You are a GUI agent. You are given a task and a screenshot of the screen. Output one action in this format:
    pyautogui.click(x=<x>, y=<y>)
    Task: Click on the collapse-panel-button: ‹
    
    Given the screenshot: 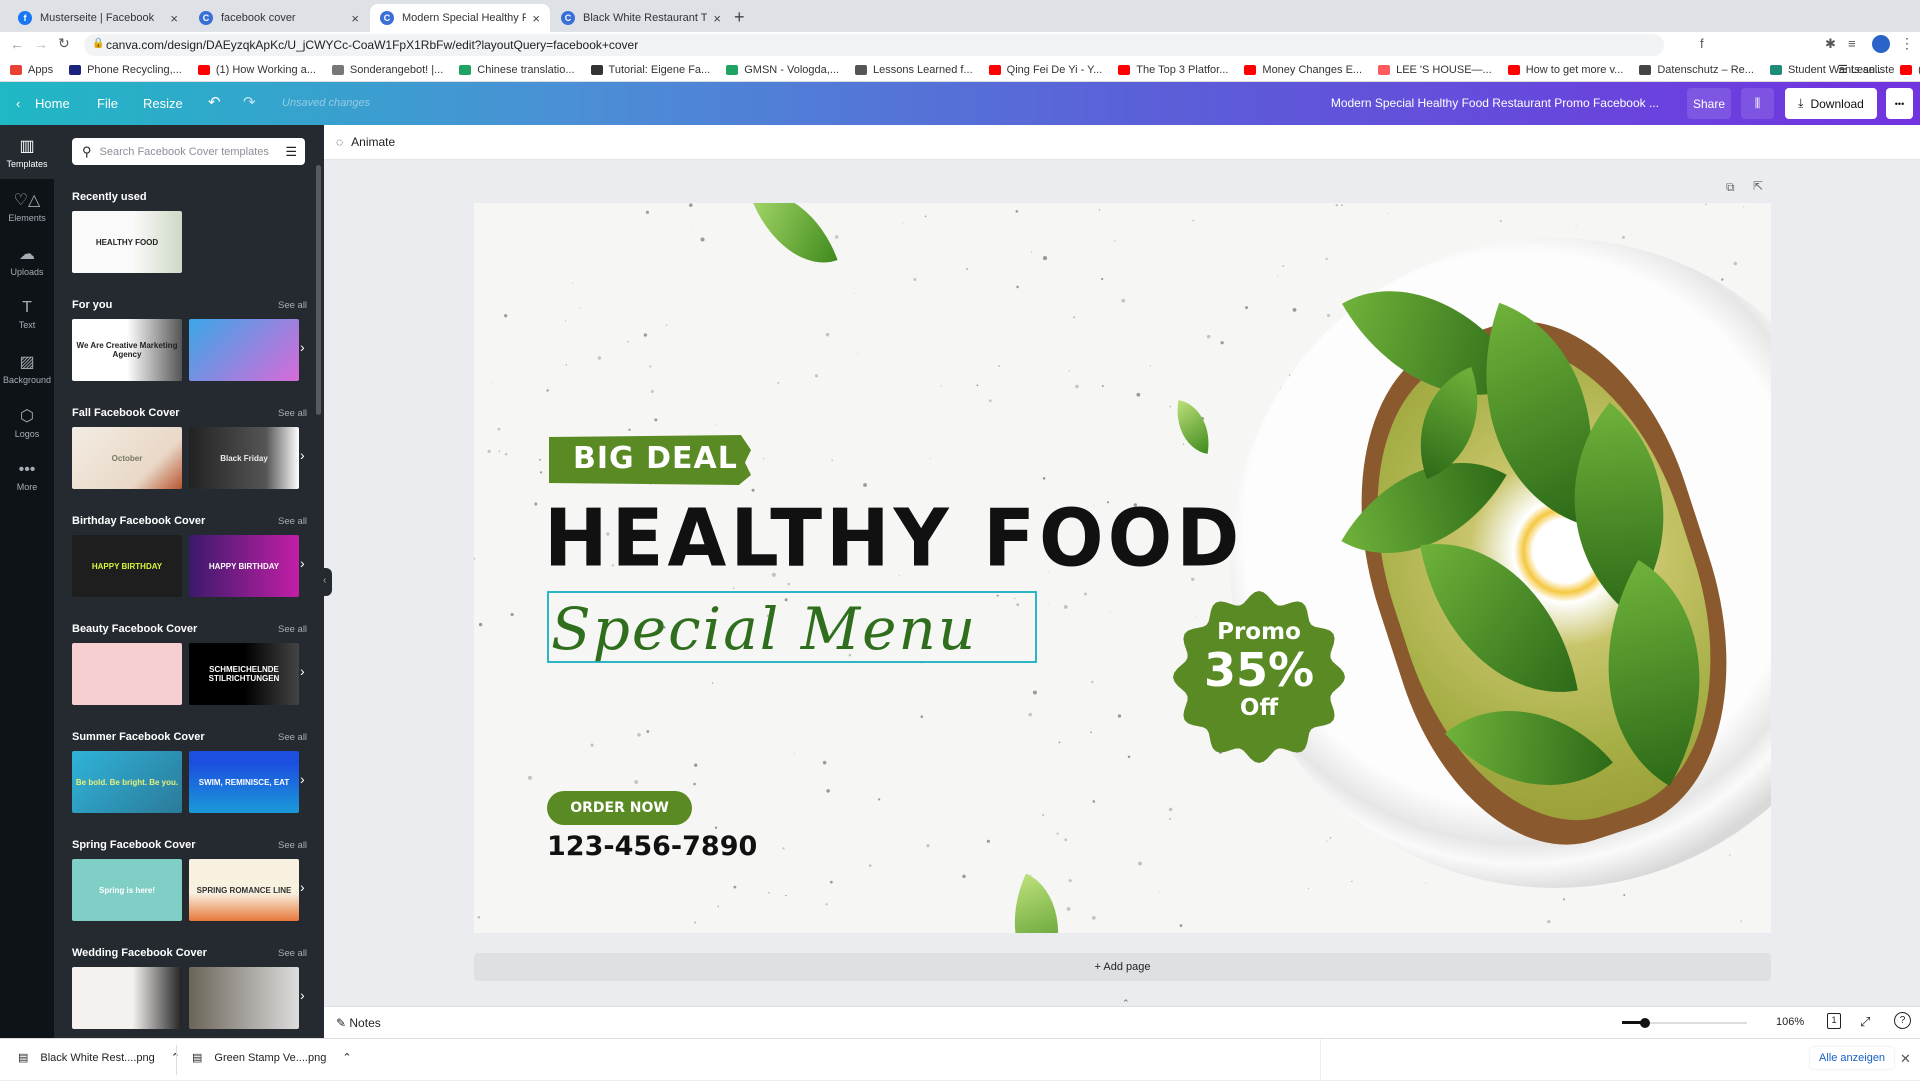 What is the action you would take?
    pyautogui.click(x=327, y=582)
    